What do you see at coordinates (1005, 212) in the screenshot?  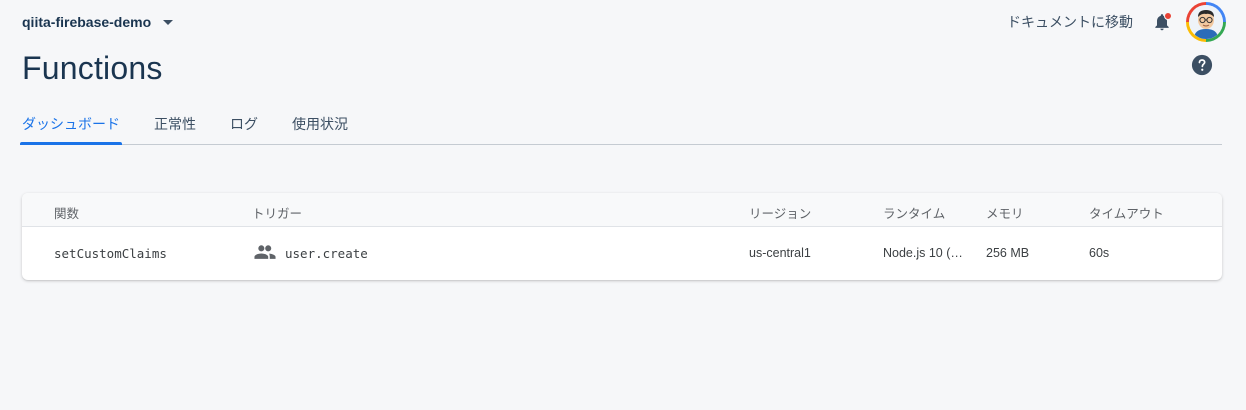 I see `column-header-memory: メモリ` at bounding box center [1005, 212].